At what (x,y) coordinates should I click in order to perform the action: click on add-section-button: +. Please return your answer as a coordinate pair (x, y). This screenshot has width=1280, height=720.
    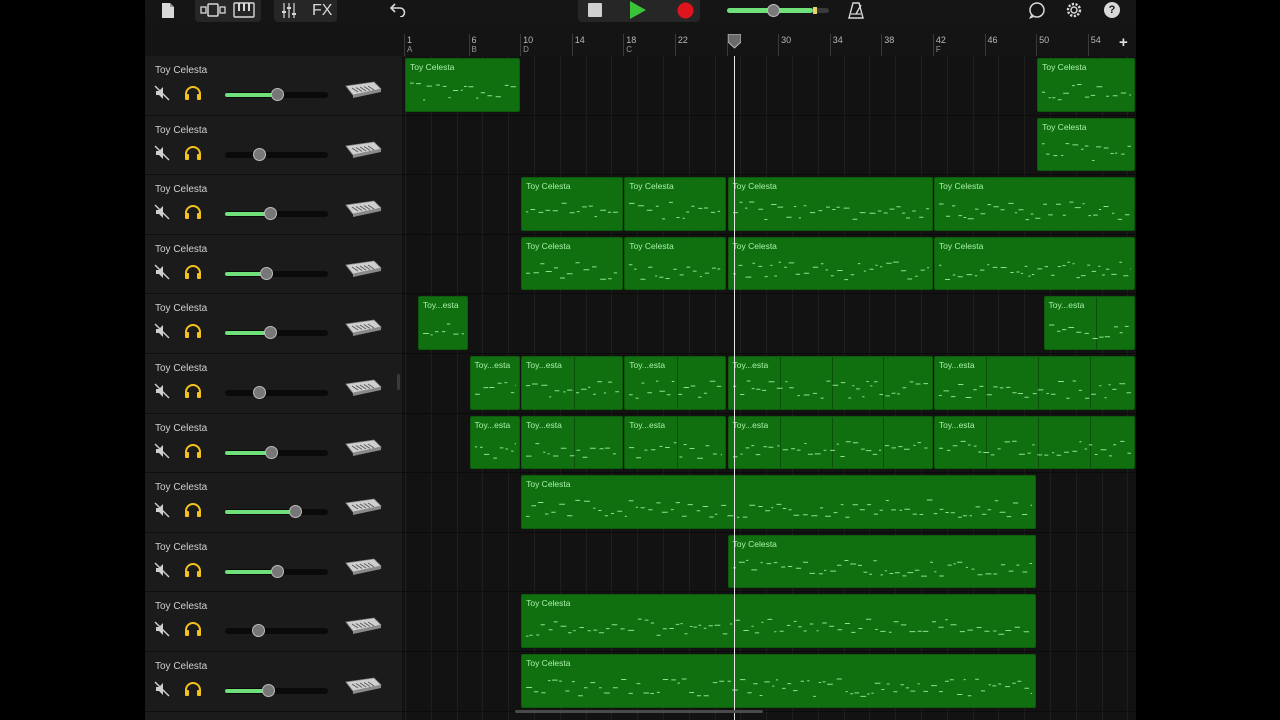
    Looking at the image, I should click on (1123, 42).